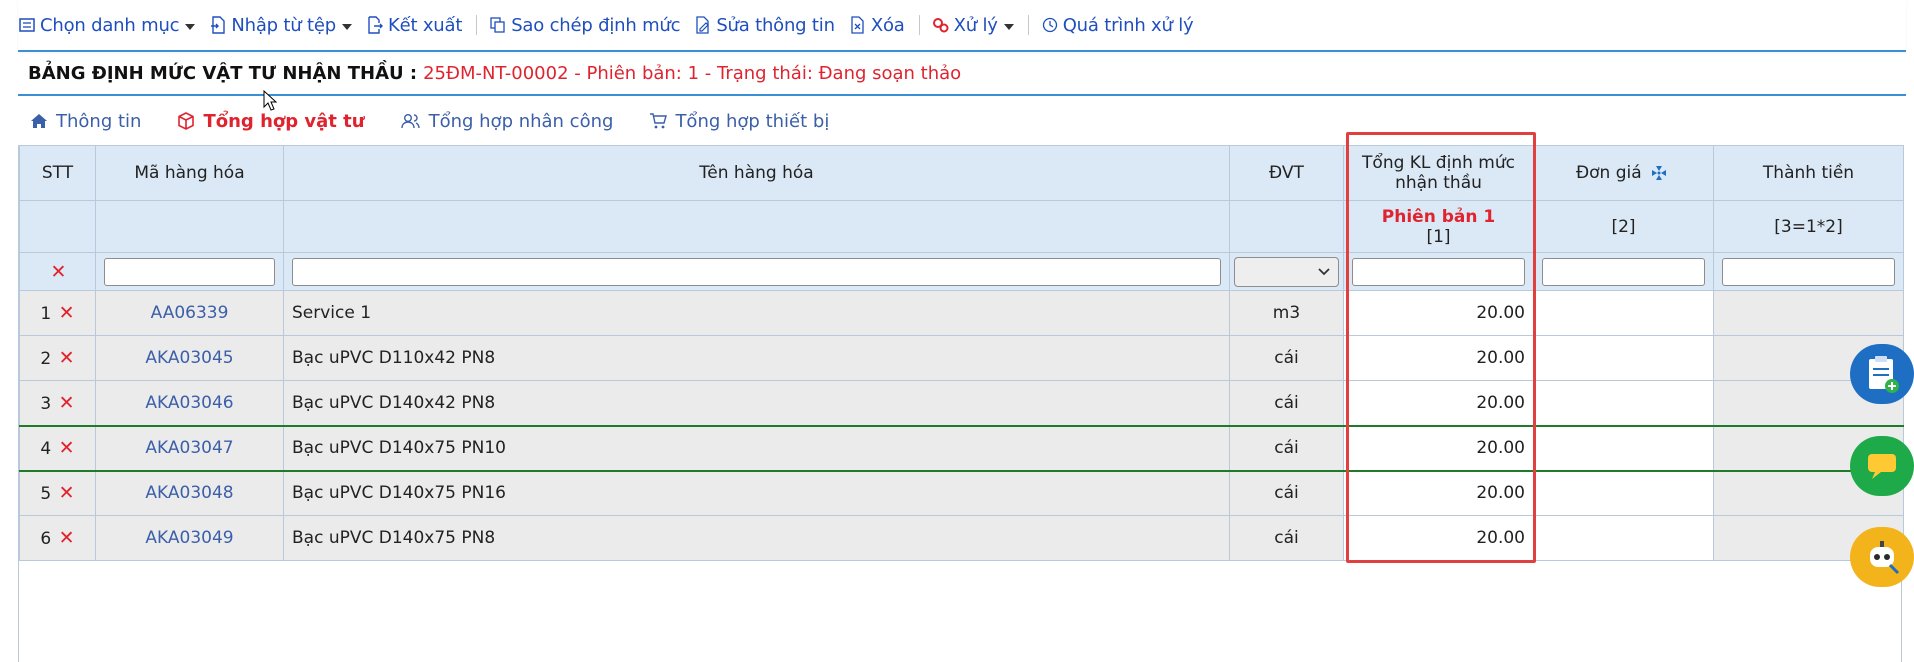  Describe the element at coordinates (57, 173) in the screenshot. I see `col-header-stt: STT` at that location.